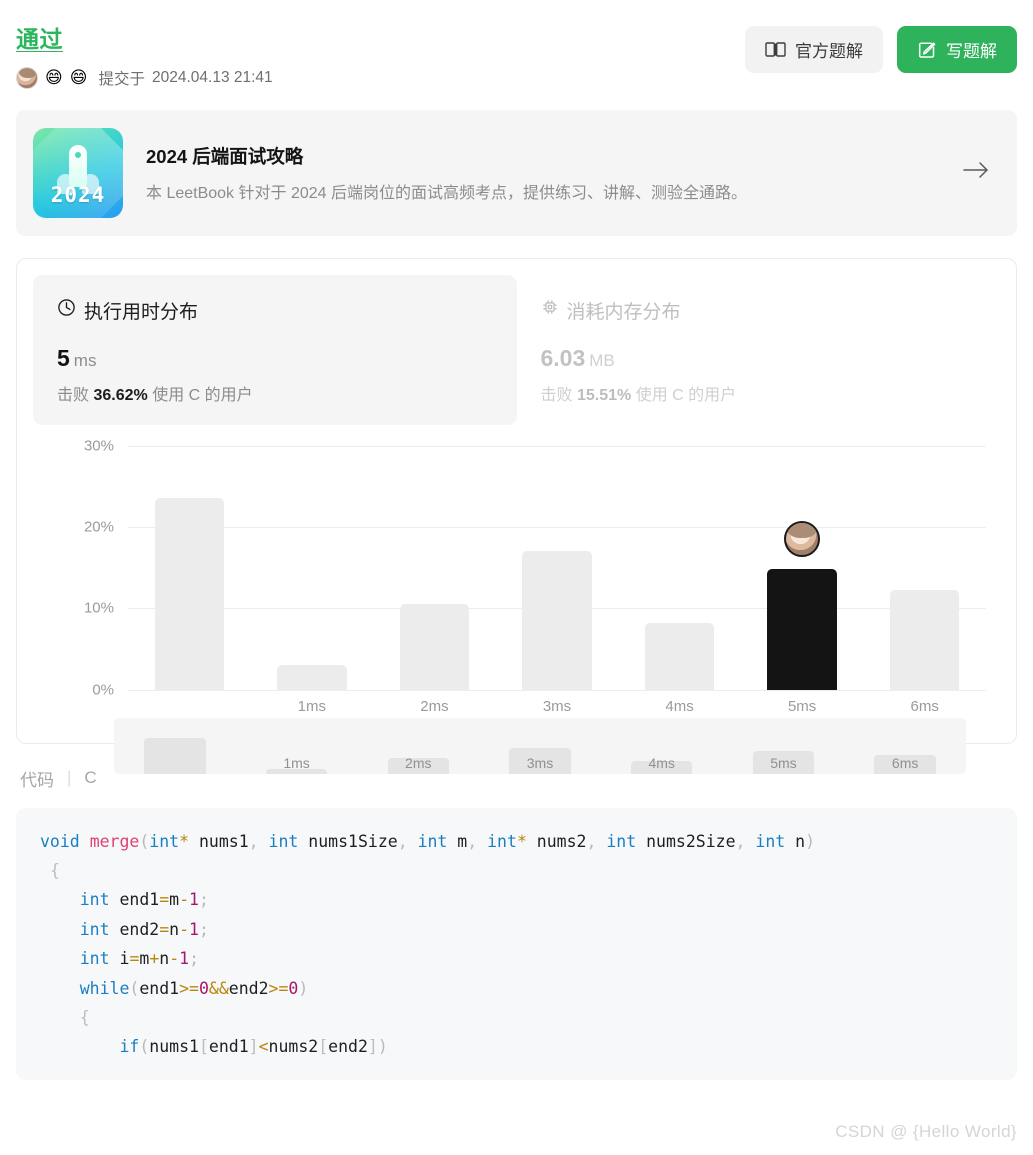  Describe the element at coordinates (802, 539) in the screenshot. I see `chart-user-avatar-marker` at that location.